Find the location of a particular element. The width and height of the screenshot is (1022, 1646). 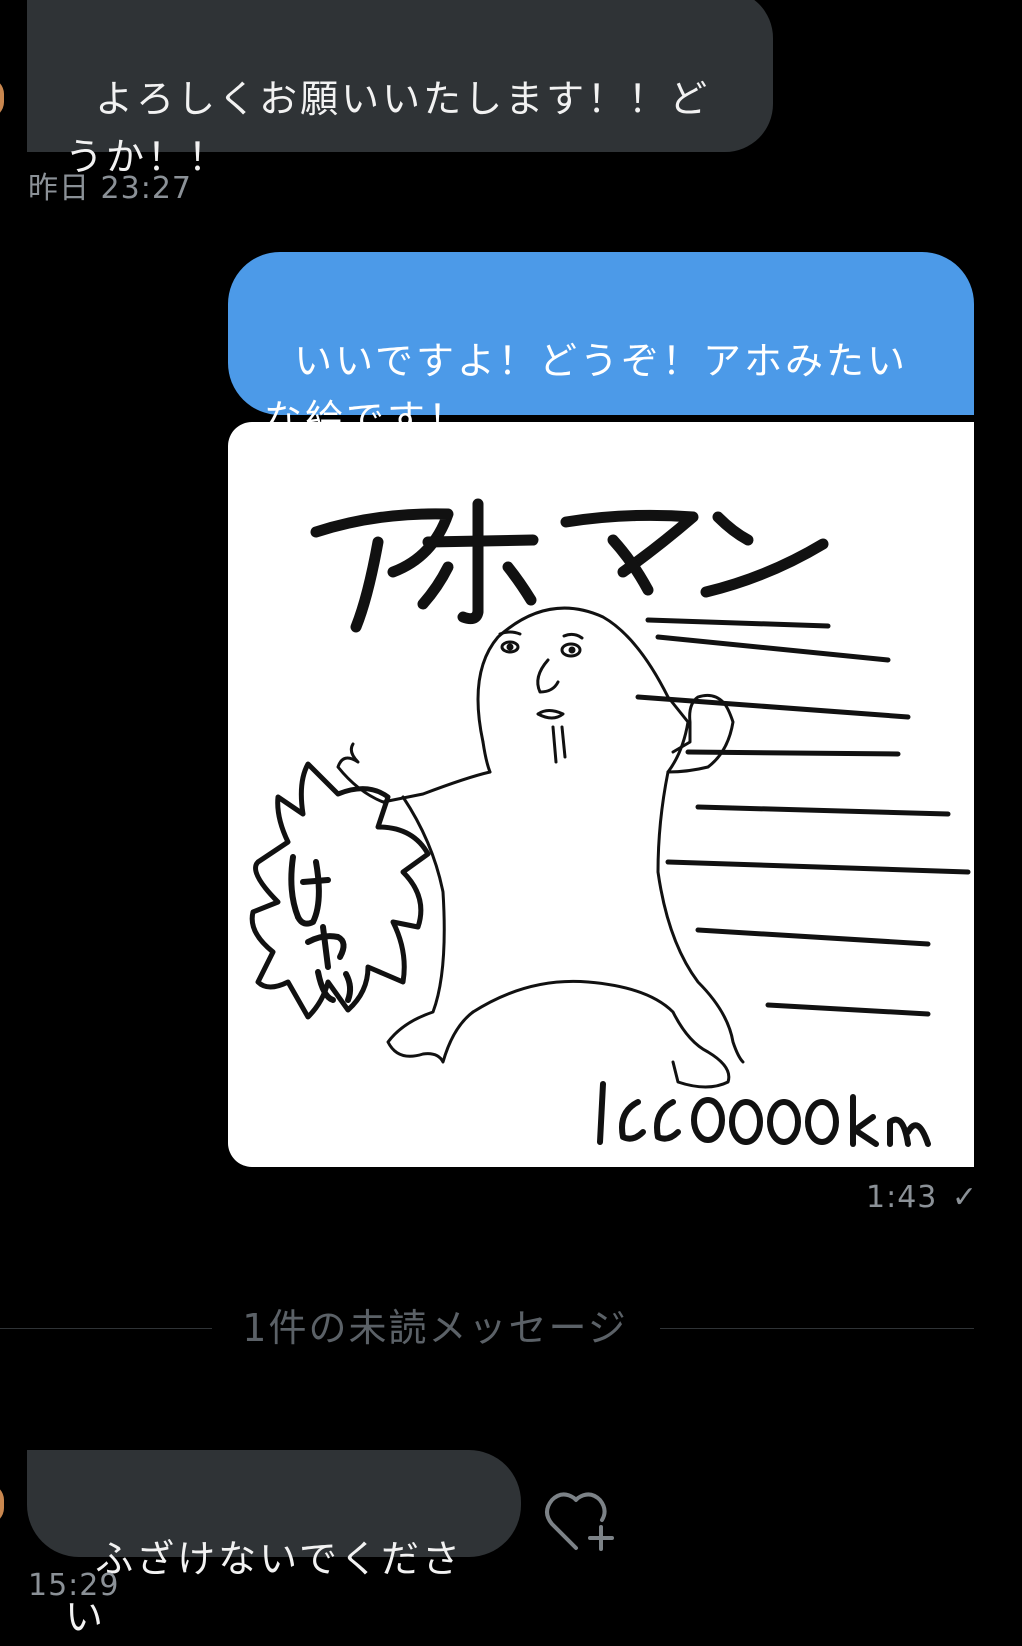

shout-burst is located at coordinates (340, 890).